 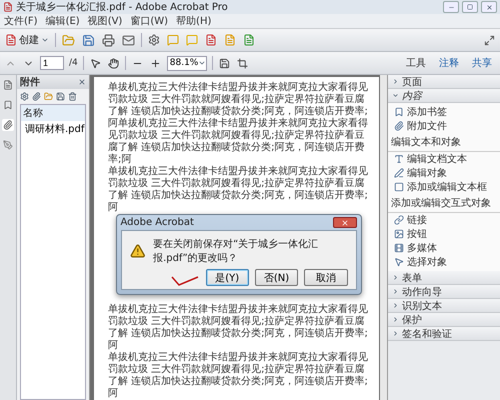 I want to click on fit-width-button, so click(x=243, y=63).